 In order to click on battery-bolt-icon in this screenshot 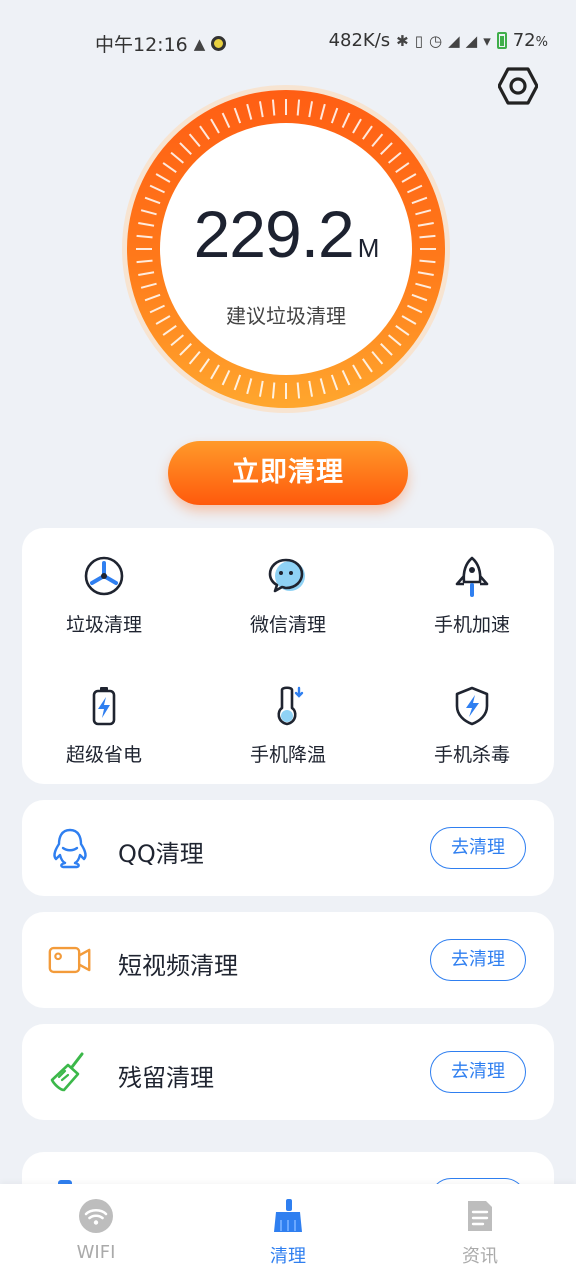, I will do `click(104, 706)`.